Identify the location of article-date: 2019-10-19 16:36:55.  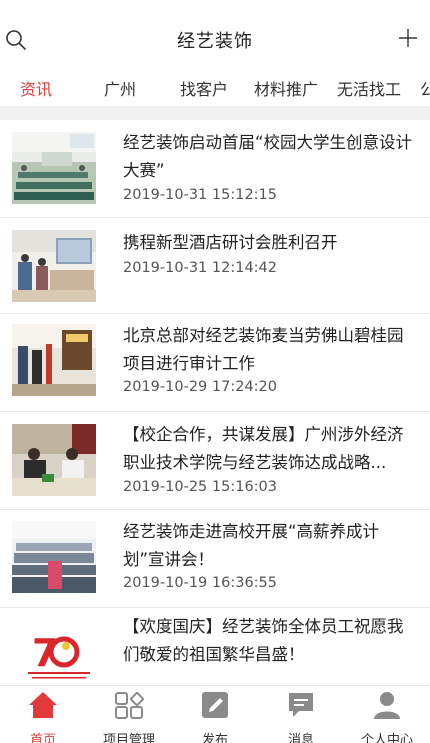
(200, 583).